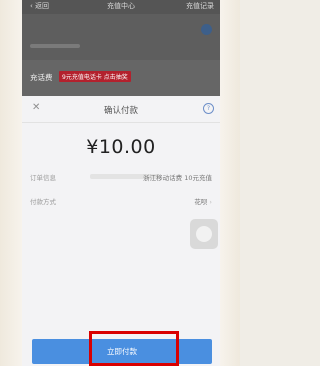 This screenshot has width=320, height=366. Describe the element at coordinates (95, 76) in the screenshot. I see `promo-badge: 9元充值电话卡 点击抽奖` at that location.